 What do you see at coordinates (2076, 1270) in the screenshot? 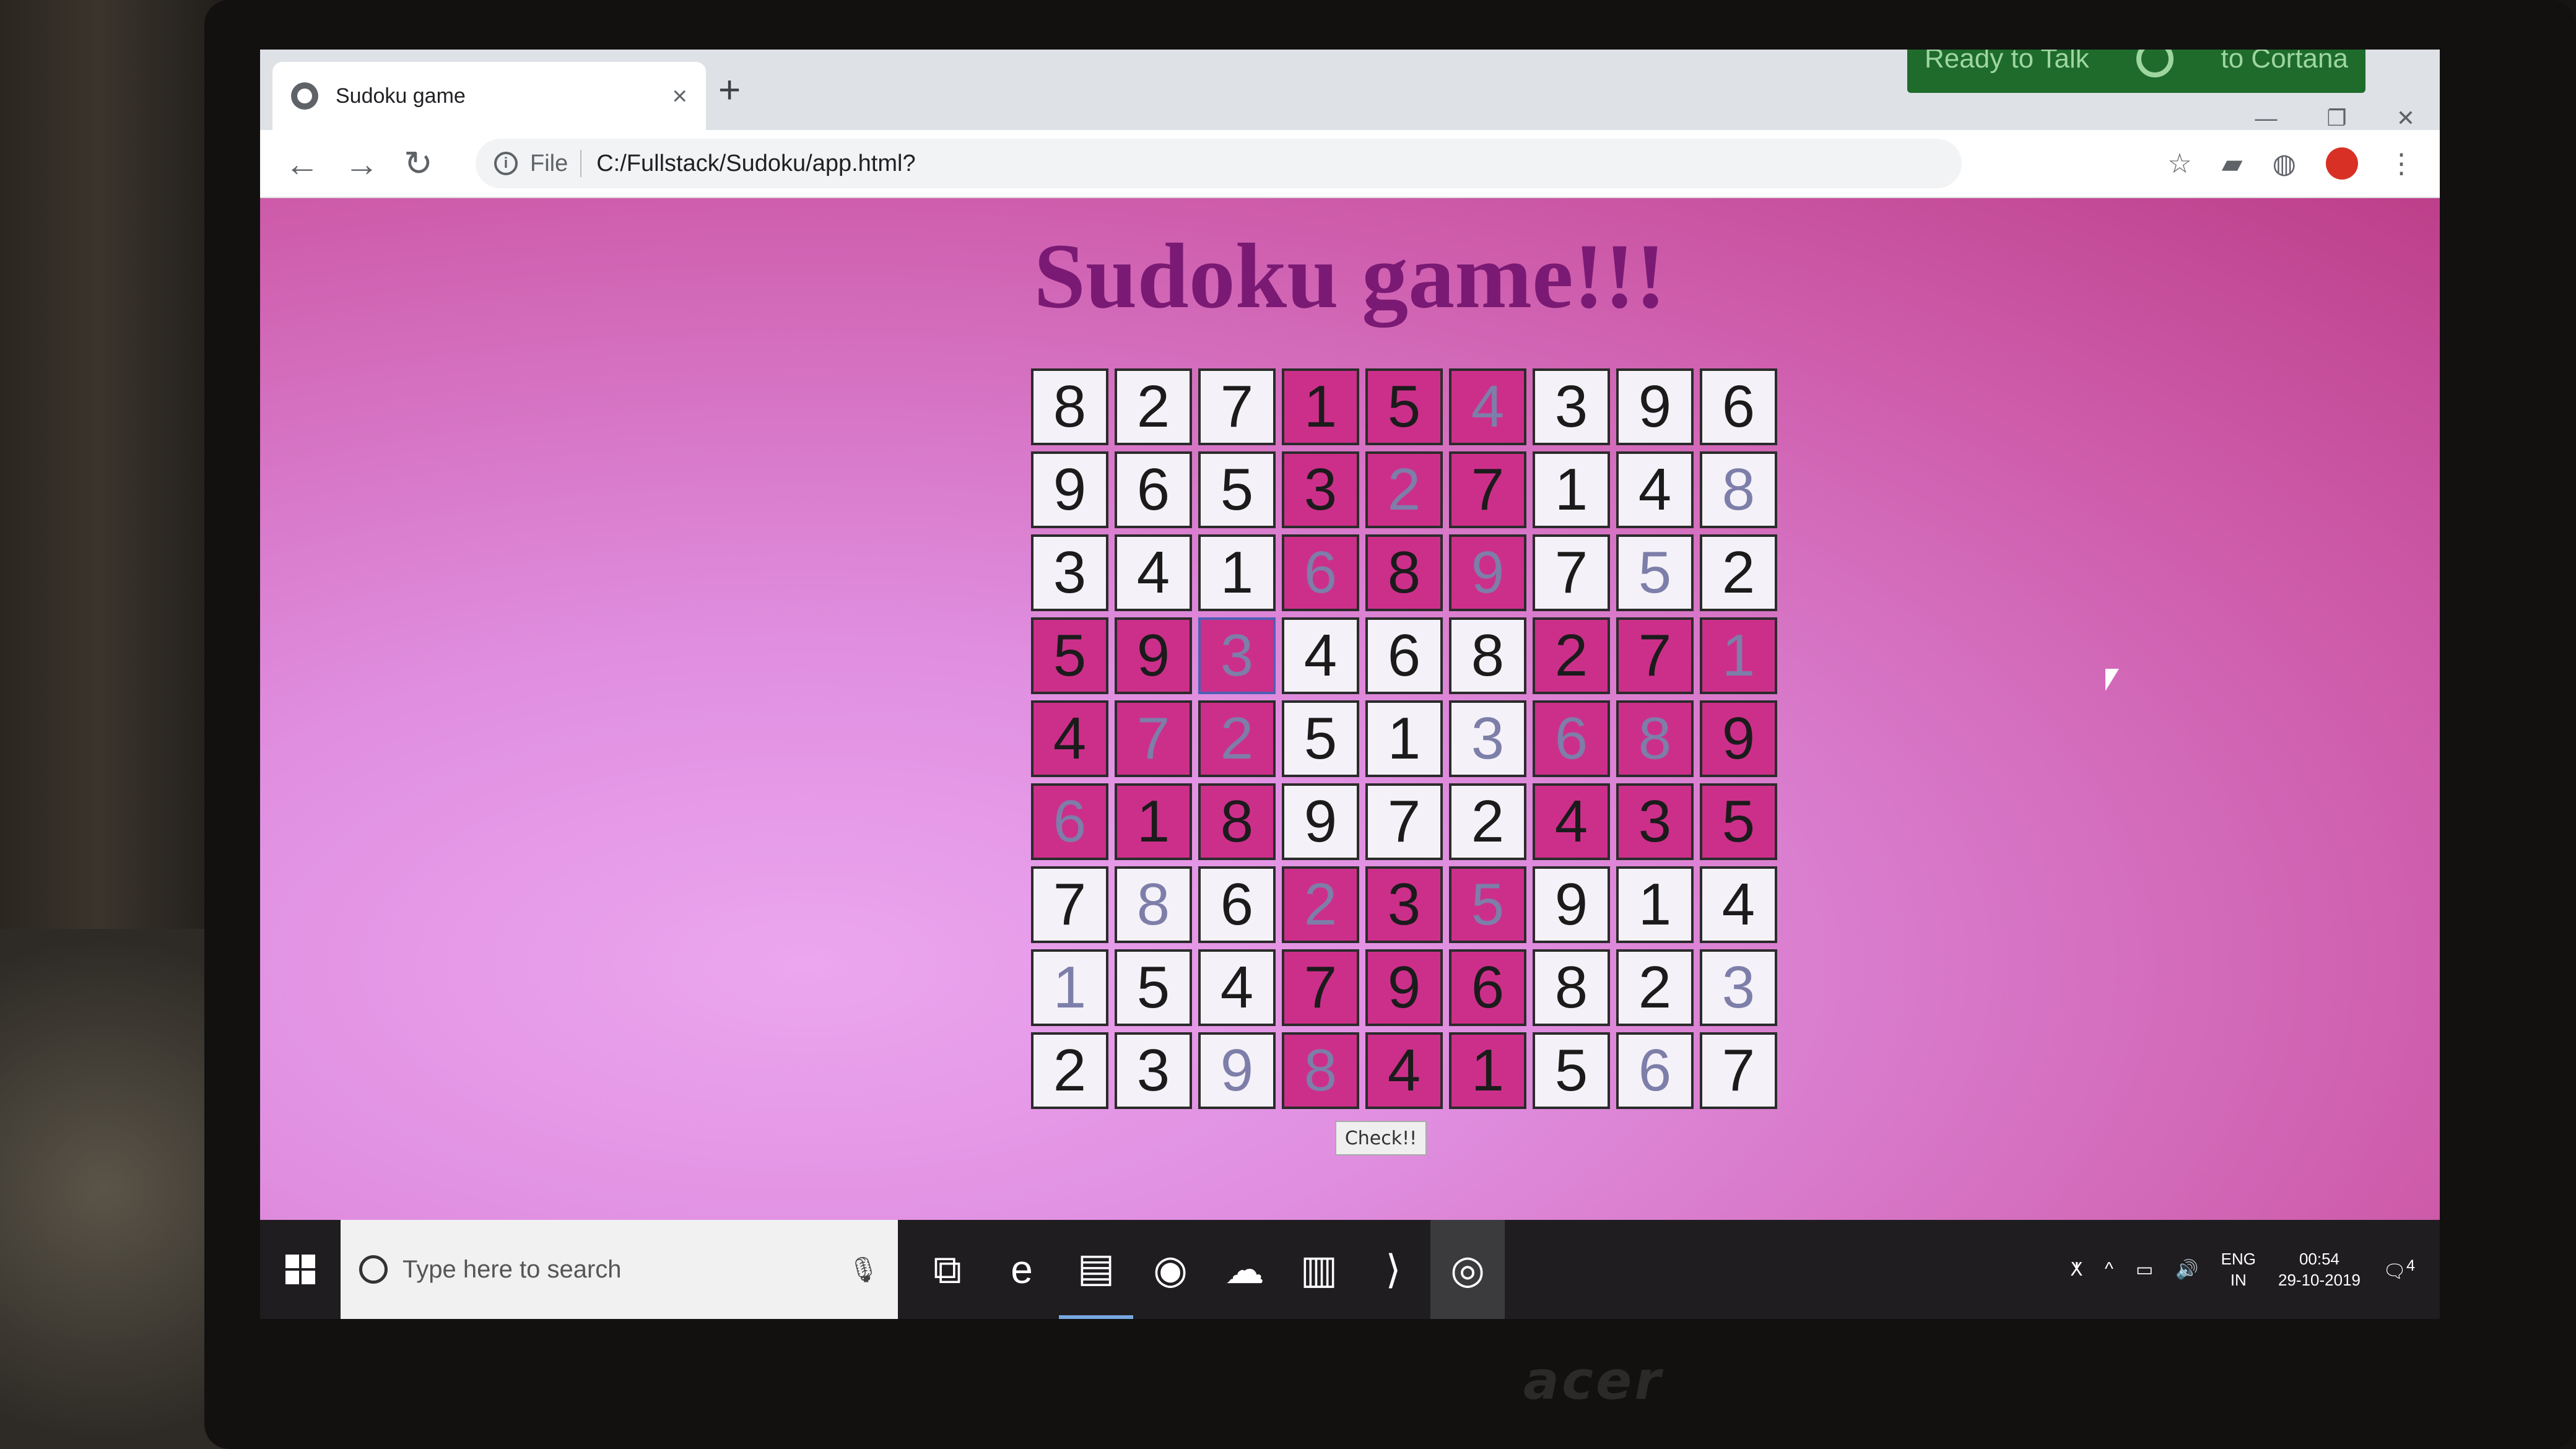
I see `people-icon: ⵅ` at bounding box center [2076, 1270].